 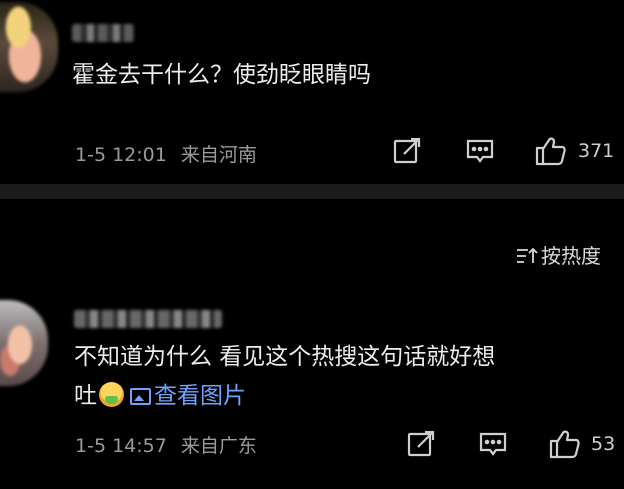 What do you see at coordinates (218, 446) in the screenshot?
I see `comment-location: 来自广东` at bounding box center [218, 446].